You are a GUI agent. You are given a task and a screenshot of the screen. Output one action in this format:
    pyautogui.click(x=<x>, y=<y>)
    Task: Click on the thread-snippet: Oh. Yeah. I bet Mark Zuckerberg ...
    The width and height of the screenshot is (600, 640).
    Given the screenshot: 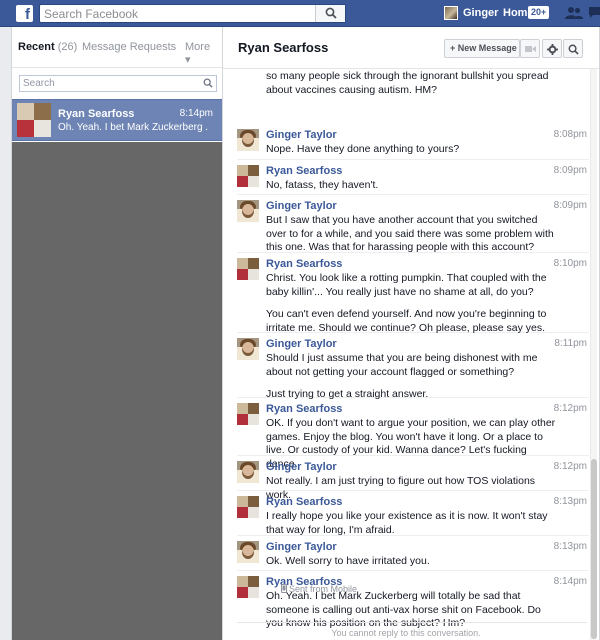 What is the action you would take?
    pyautogui.click(x=133, y=127)
    